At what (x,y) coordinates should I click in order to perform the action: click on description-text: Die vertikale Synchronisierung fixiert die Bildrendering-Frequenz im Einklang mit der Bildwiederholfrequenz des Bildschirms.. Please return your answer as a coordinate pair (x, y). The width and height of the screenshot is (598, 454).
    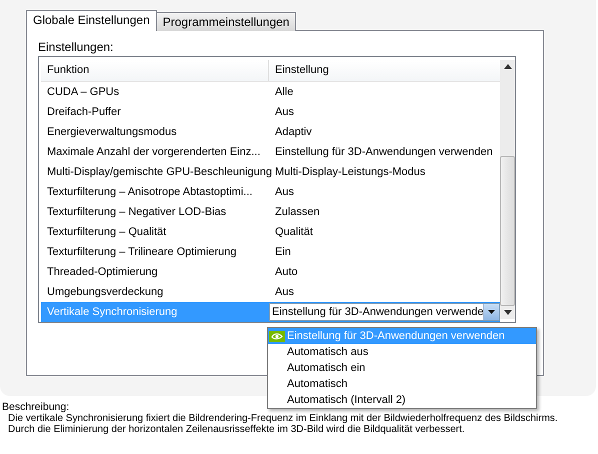
    Looking at the image, I should click on (282, 418).